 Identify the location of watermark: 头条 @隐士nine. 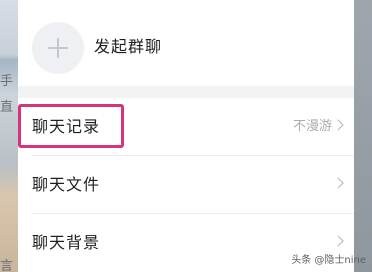
(328, 260).